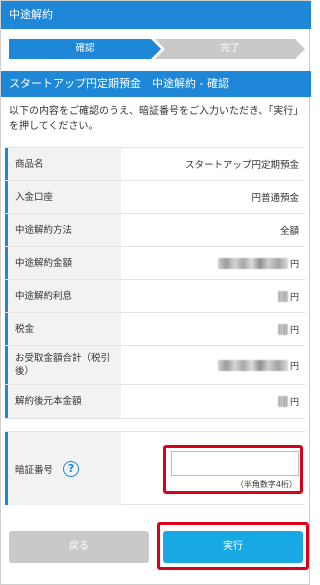 The image size is (320, 585). Describe the element at coordinates (241, 165) in the screenshot. I see `row-value: スタートアップ円定期預金` at that location.